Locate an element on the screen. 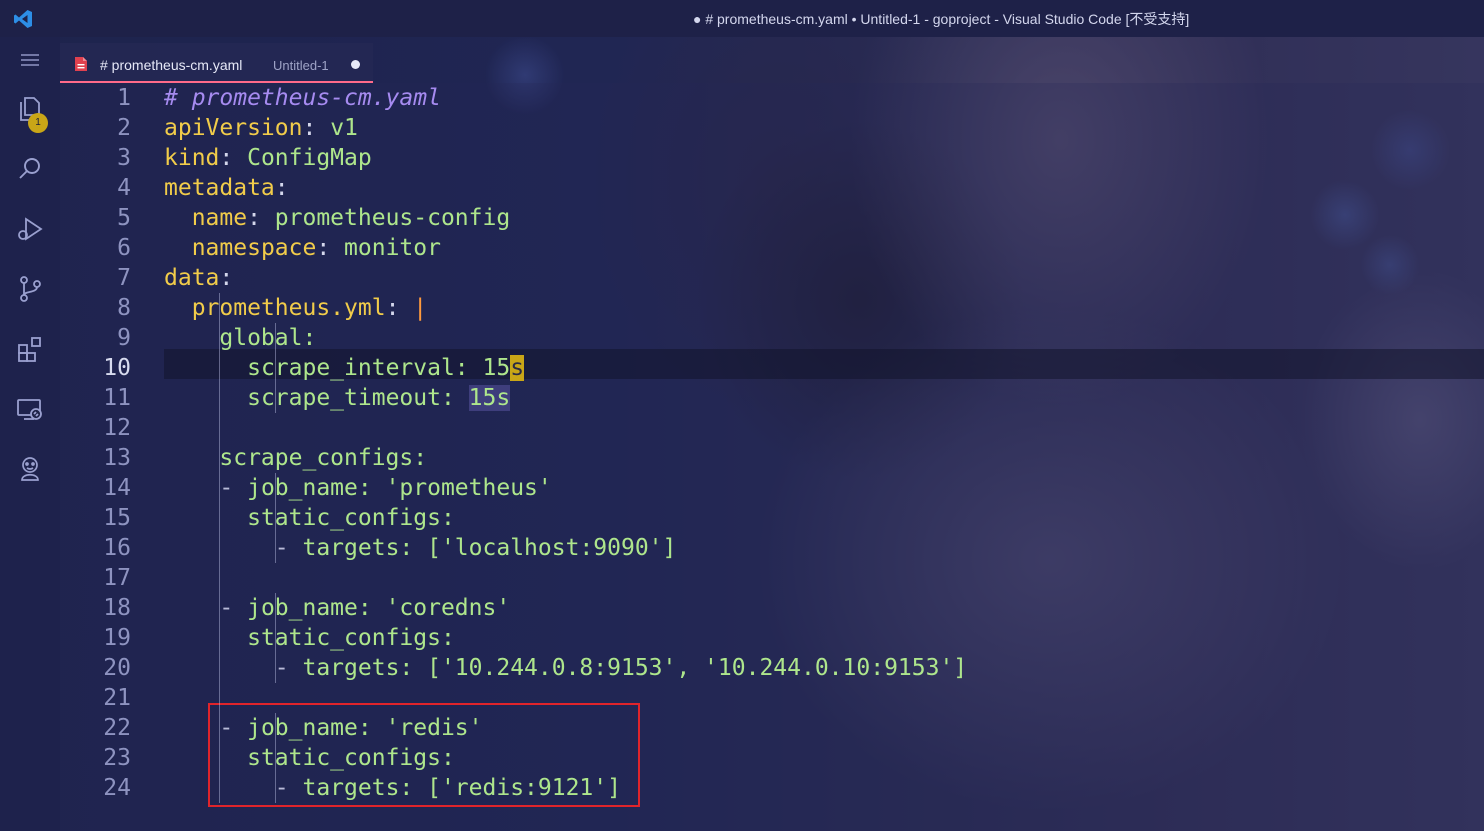 Image resolution: width=1484 pixels, height=831 pixels. token-comment: # prometheus-cm.yaml is located at coordinates (302, 98).